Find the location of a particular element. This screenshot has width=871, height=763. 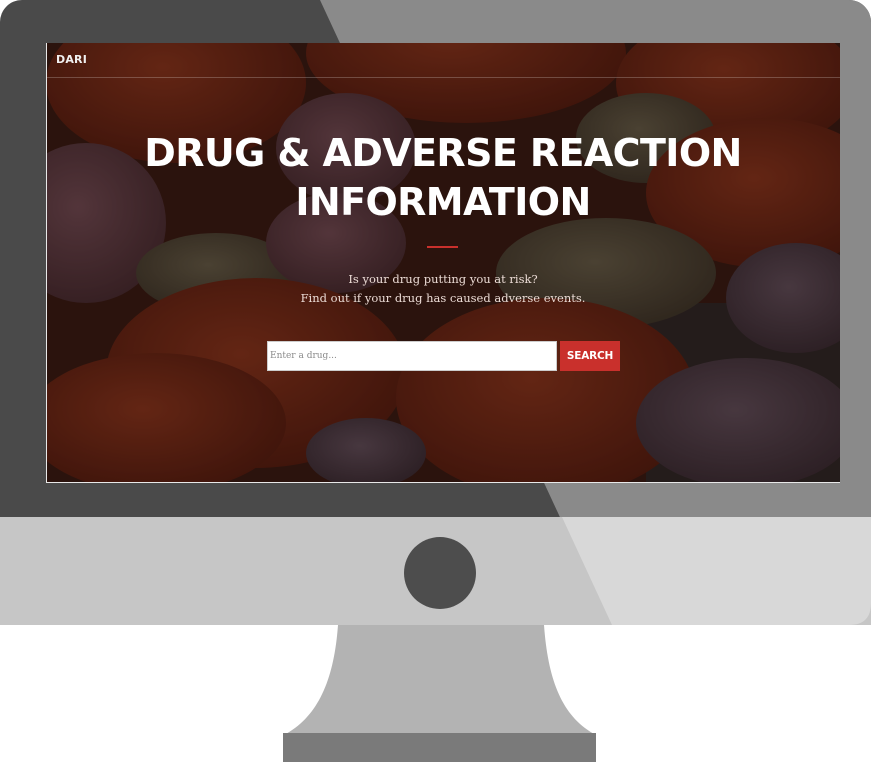

monitor-stand is located at coordinates (440, 680).